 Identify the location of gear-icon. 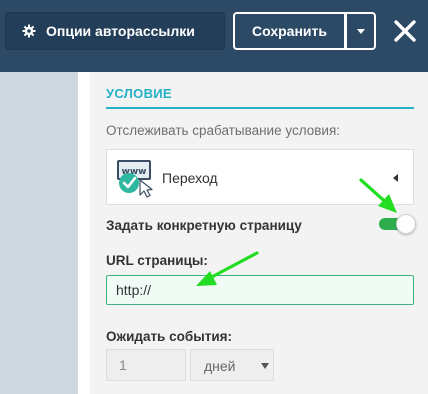
(29, 31).